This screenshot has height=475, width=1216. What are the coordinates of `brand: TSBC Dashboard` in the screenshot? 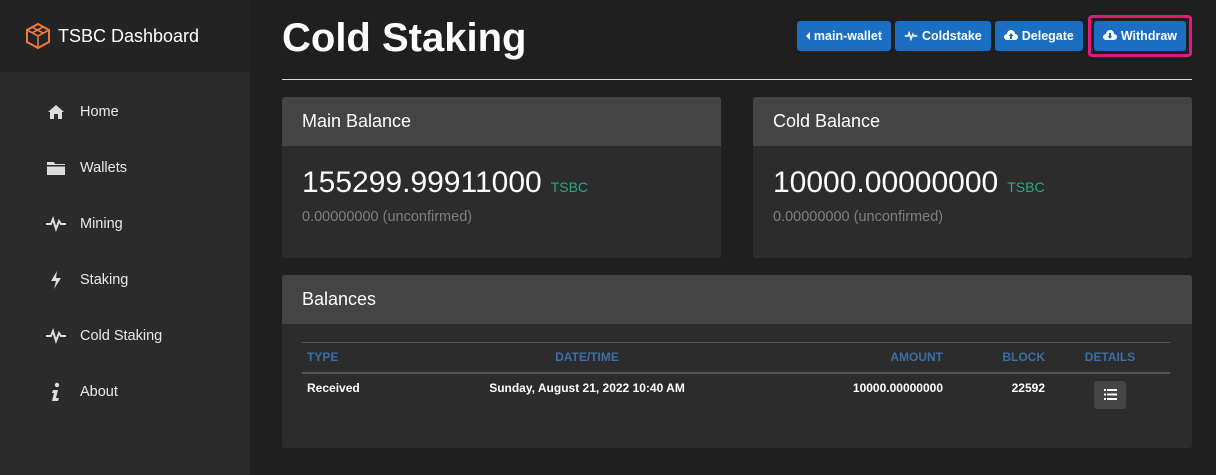 It's located at (125, 36).